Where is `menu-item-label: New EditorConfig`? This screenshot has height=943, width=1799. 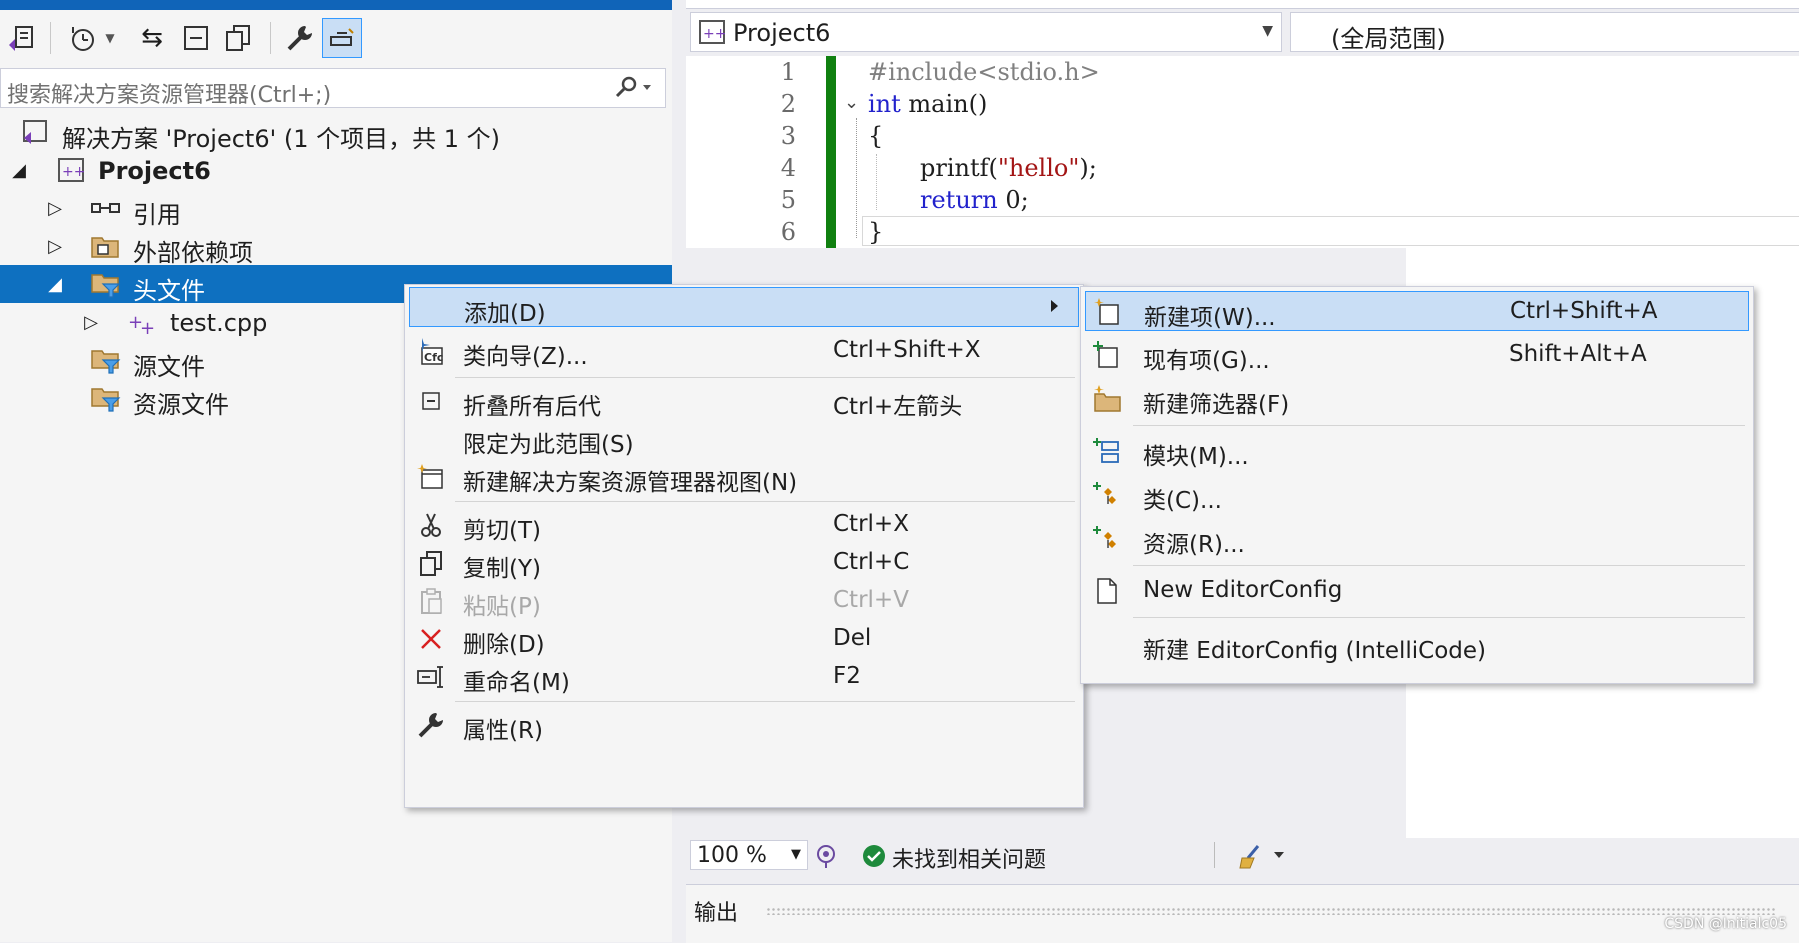
menu-item-label: New EditorConfig is located at coordinates (1243, 590).